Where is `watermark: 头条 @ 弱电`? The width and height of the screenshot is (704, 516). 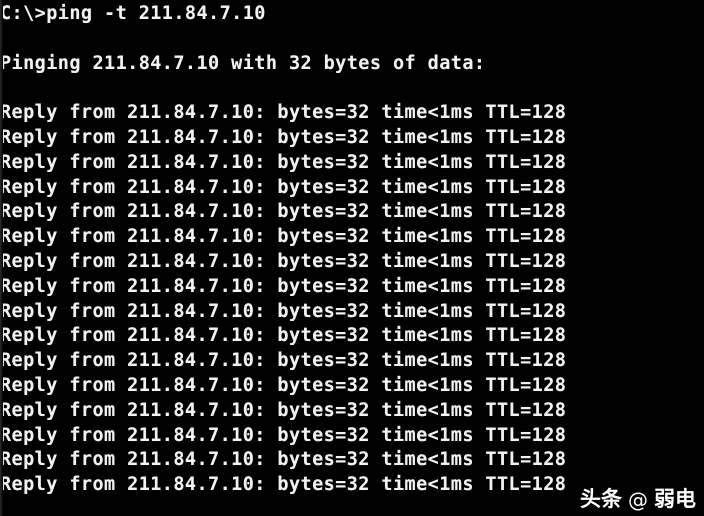
watermark: 头条 @ 弱电 is located at coordinates (638, 499).